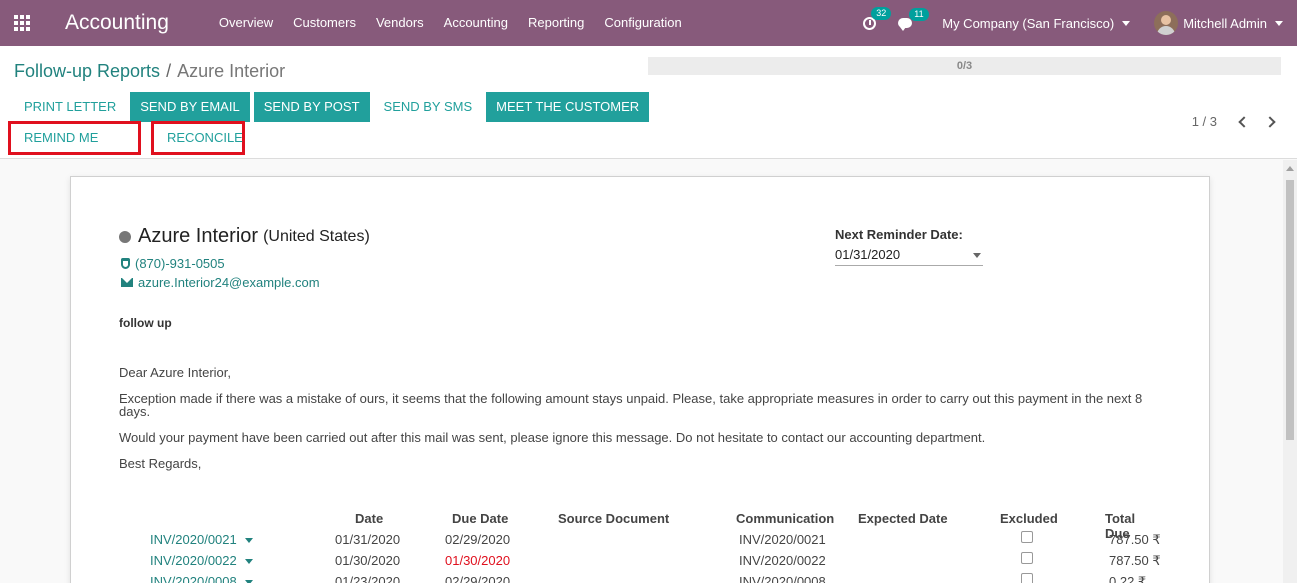 This screenshot has height=583, width=1297. What do you see at coordinates (125, 236) in the screenshot?
I see `status-dot-icon` at bounding box center [125, 236].